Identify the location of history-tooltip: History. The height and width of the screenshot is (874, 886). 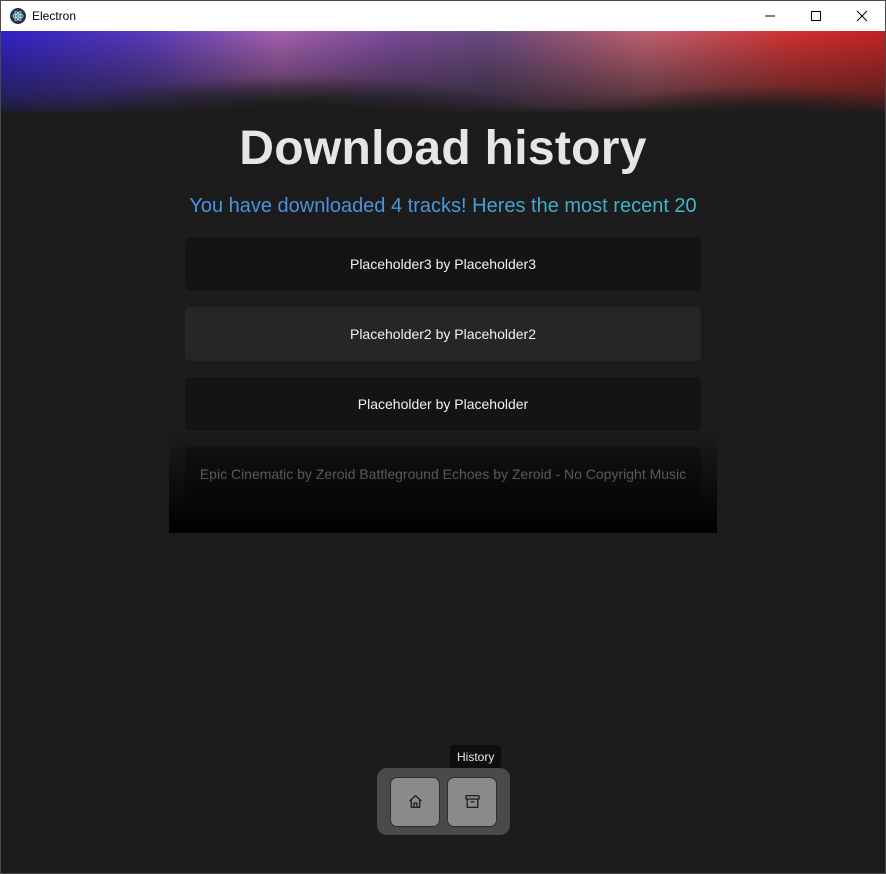
(476, 757).